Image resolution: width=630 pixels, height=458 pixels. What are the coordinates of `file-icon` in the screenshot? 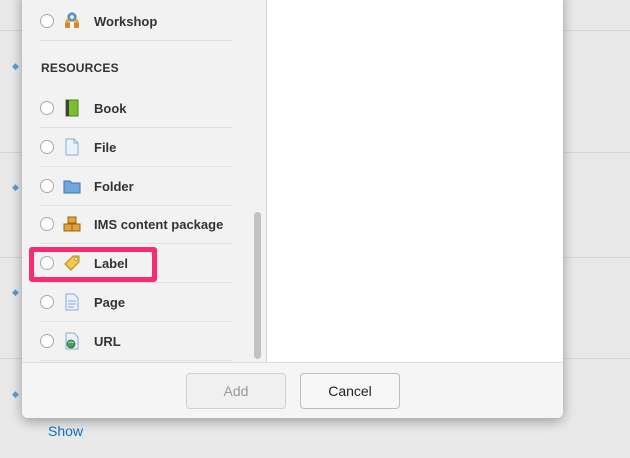 It's located at (72, 147).